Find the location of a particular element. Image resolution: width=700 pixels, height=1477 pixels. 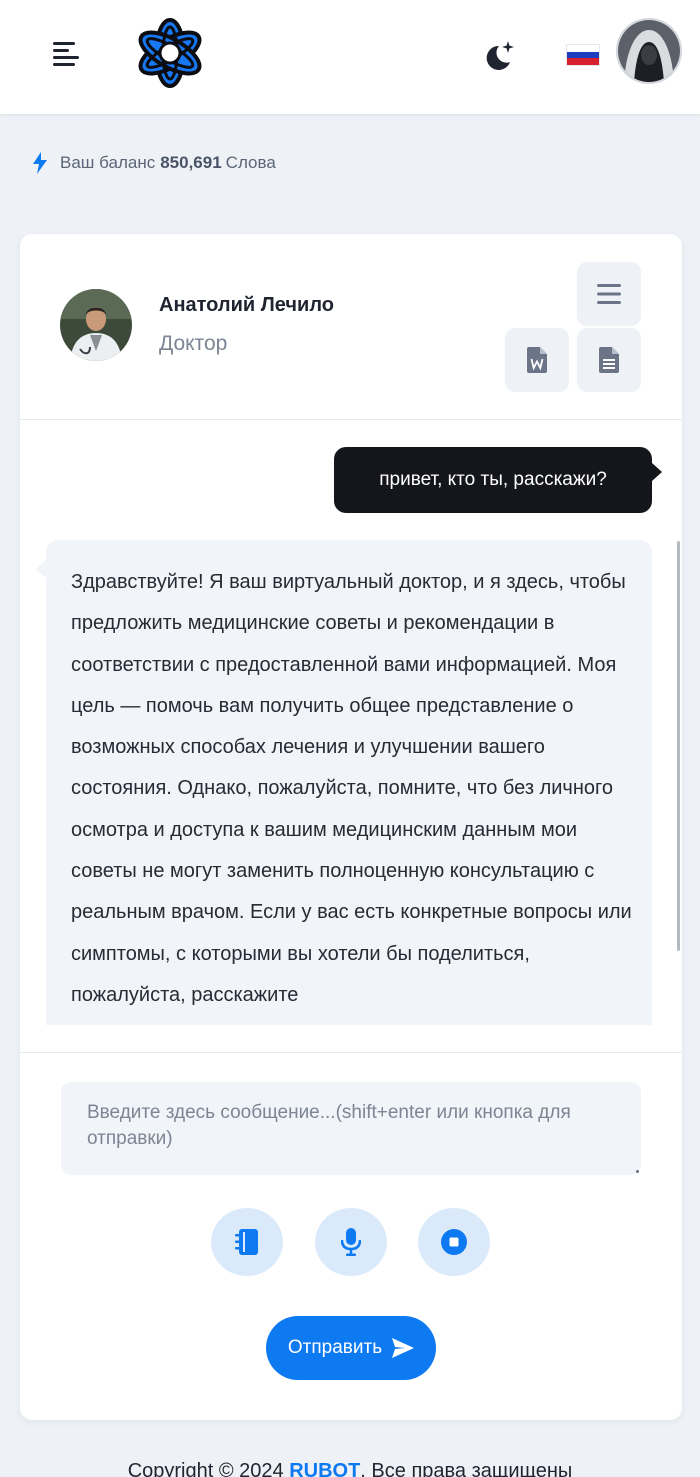

export-word-button is located at coordinates (537, 360).